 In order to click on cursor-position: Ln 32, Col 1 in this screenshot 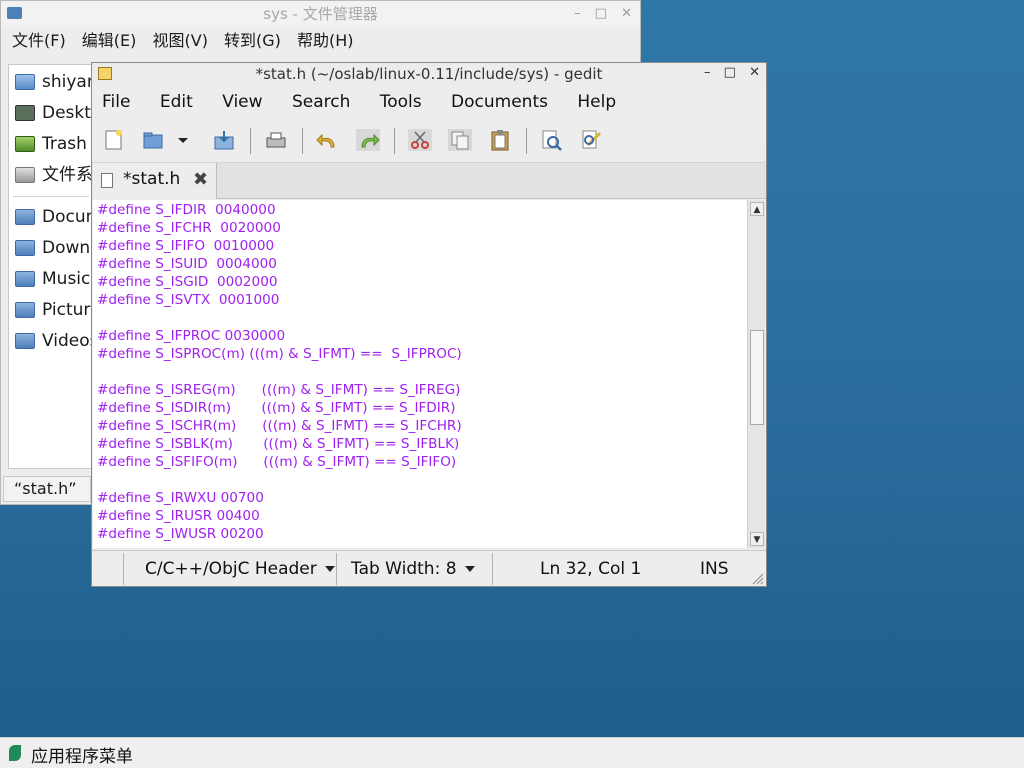, I will do `click(591, 569)`.